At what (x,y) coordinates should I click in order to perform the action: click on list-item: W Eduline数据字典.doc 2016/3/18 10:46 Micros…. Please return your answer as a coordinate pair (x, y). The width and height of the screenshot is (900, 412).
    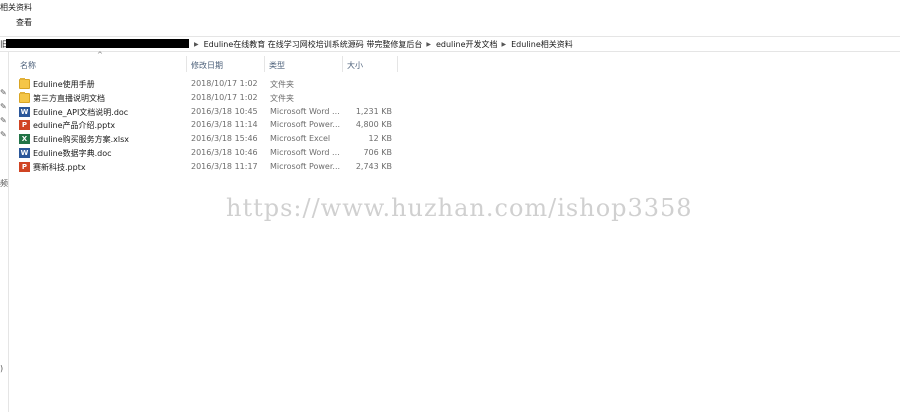
    Looking at the image, I should click on (210, 154).